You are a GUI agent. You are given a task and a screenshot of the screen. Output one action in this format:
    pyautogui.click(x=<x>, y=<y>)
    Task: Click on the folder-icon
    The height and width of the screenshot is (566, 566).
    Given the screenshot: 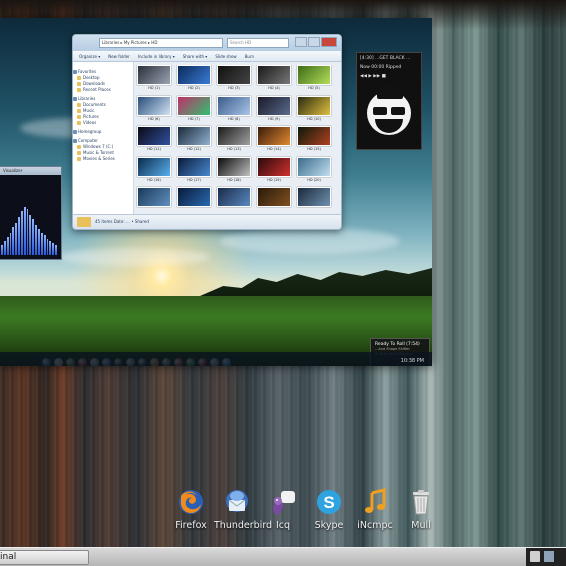 What is the action you would take?
    pyautogui.click(x=84, y=222)
    